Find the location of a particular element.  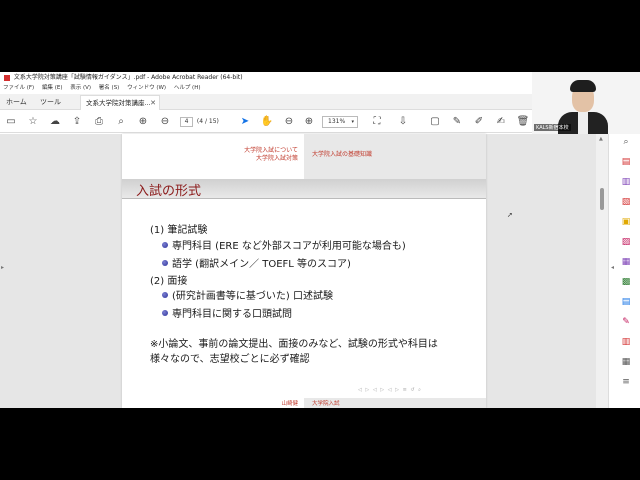

print-icon: ⎙ is located at coordinates (99, 122).